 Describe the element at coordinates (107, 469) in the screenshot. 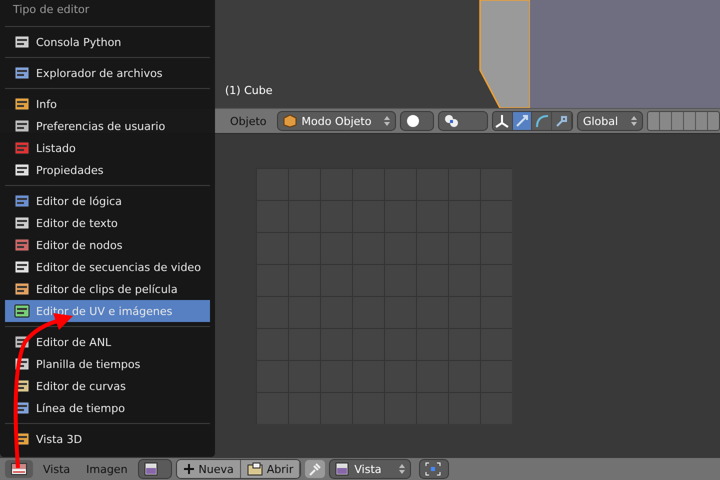

I see `menu-item: Imagen` at that location.